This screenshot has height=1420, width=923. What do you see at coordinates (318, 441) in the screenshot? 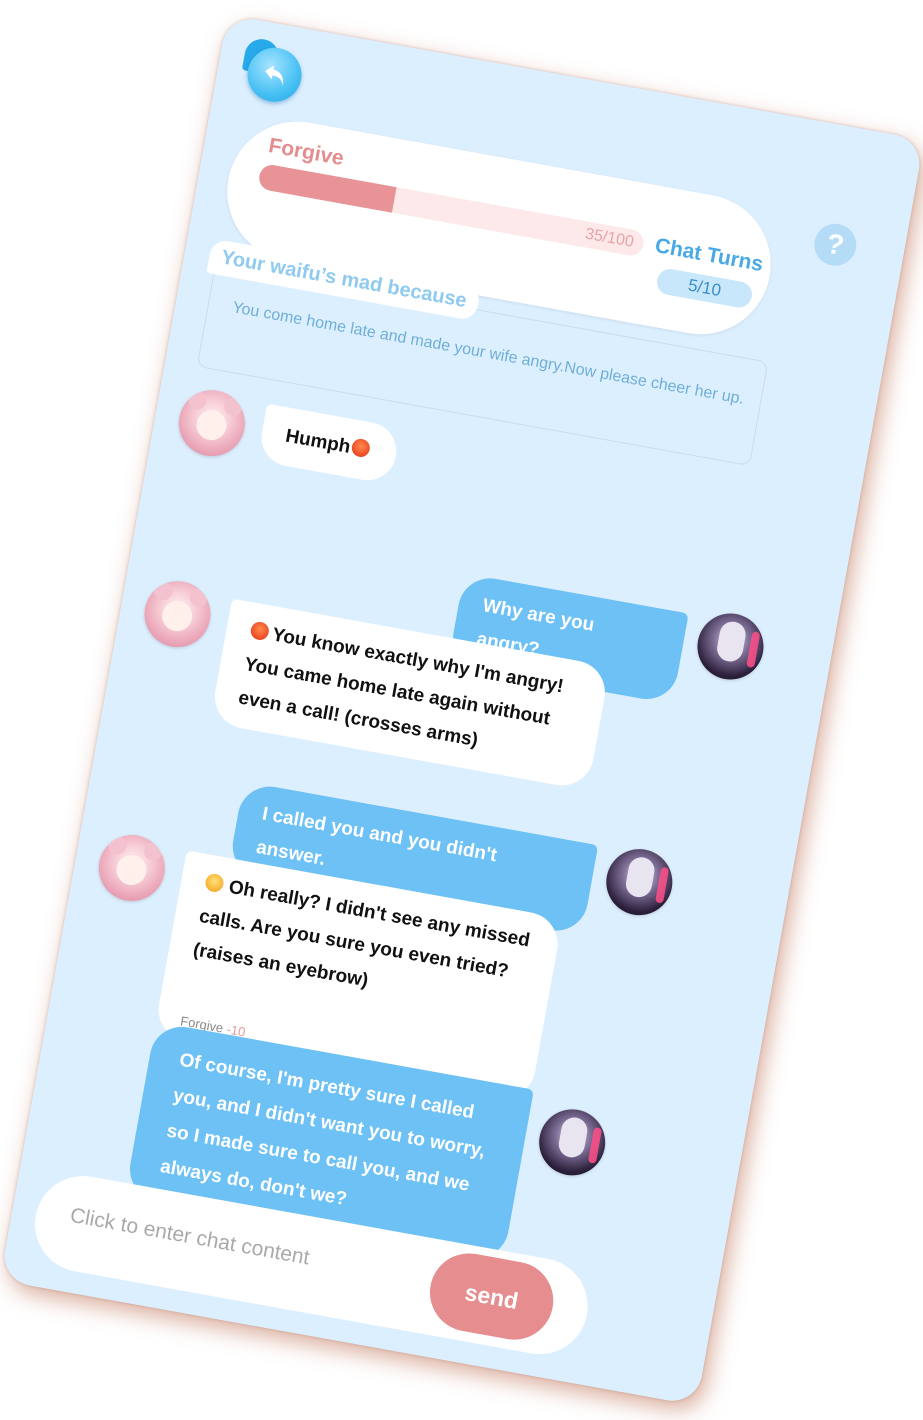
I see `message-text: Humph` at bounding box center [318, 441].